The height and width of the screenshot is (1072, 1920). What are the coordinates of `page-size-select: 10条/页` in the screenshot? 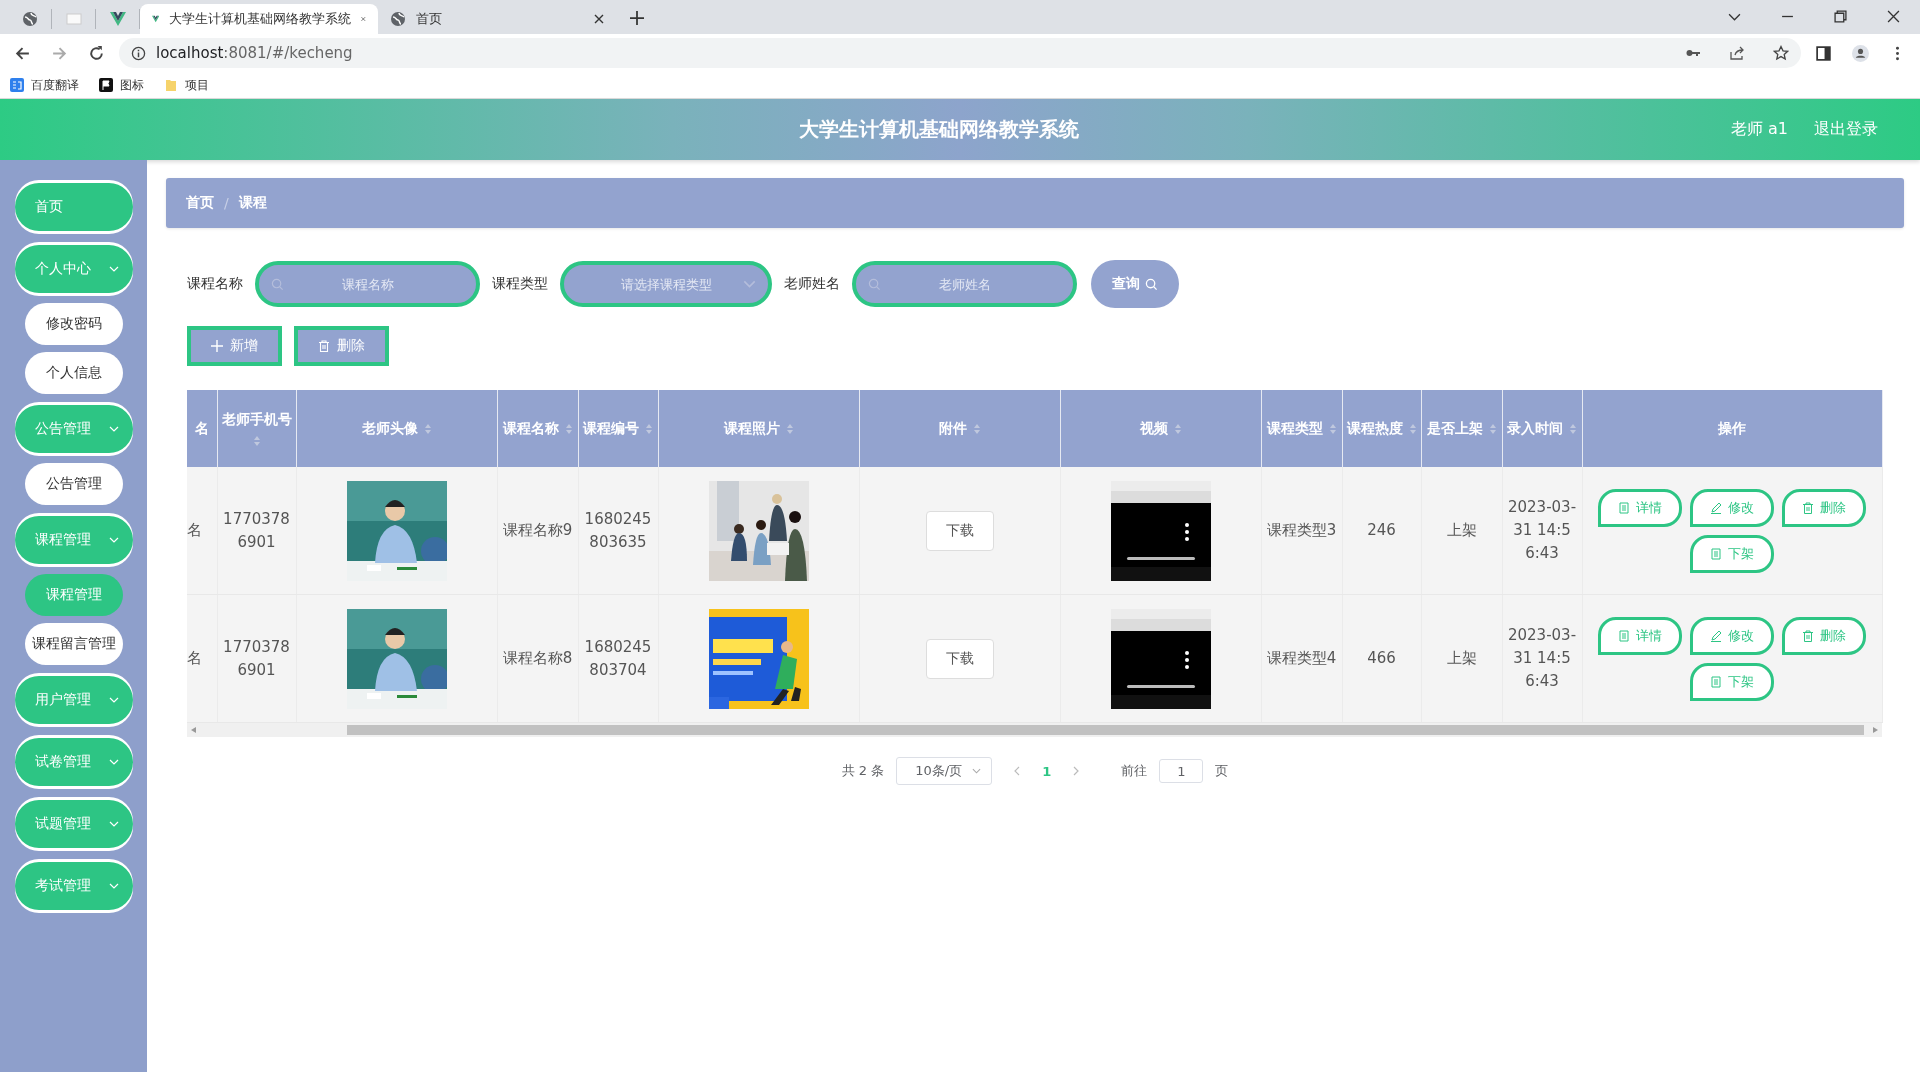 It's located at (944, 771).